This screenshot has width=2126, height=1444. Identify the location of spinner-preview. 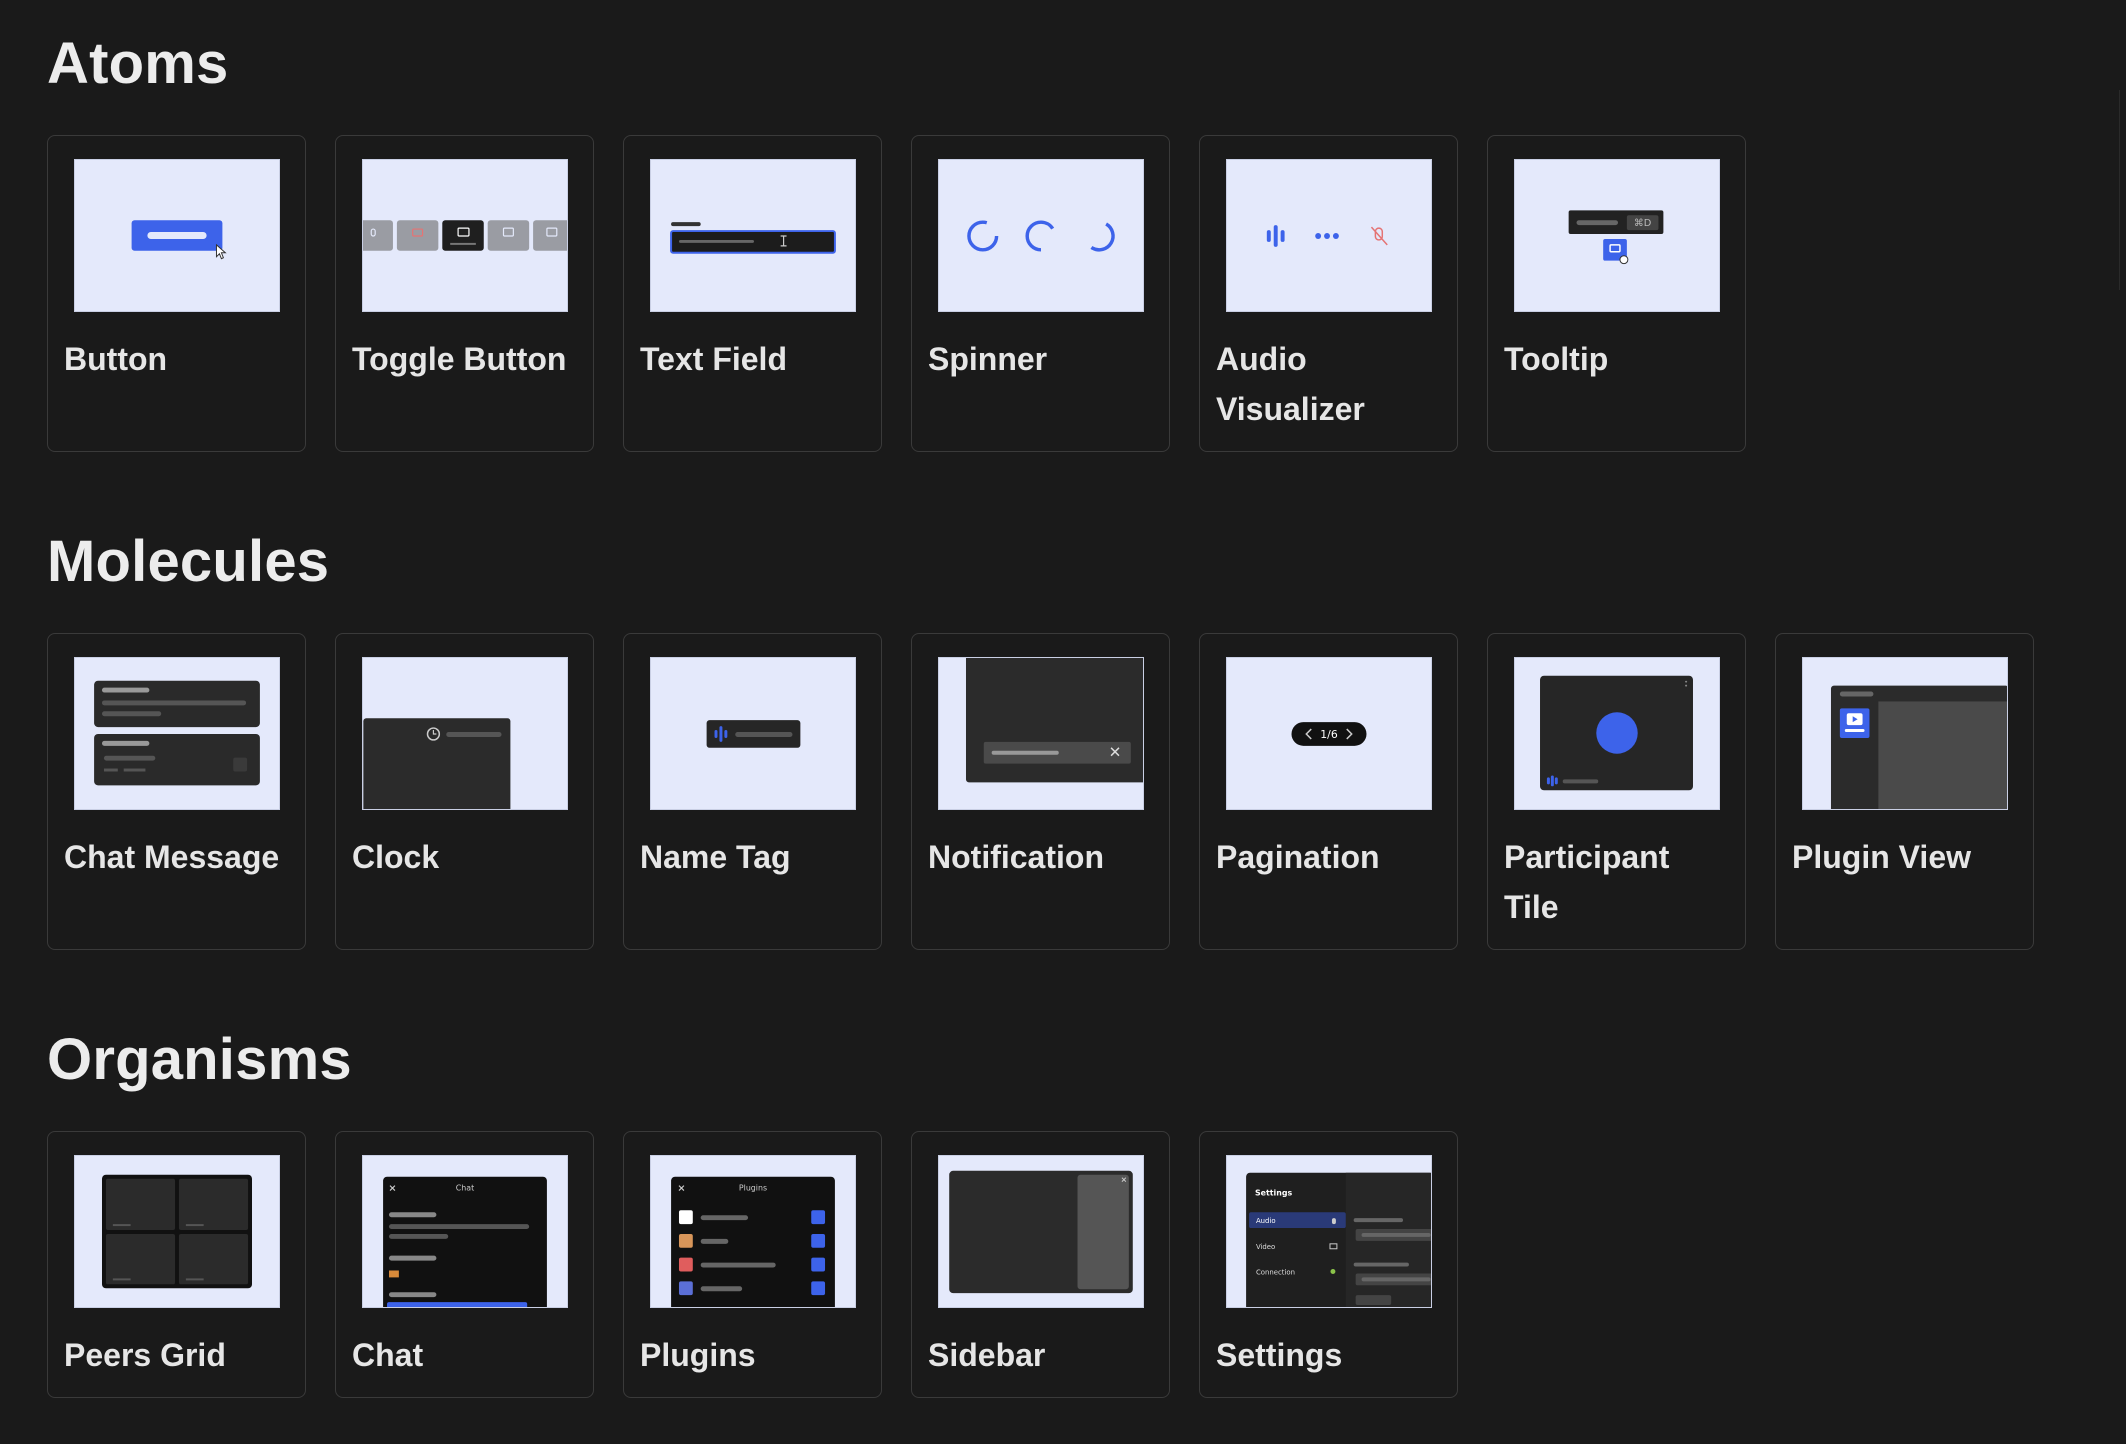
(1041, 235).